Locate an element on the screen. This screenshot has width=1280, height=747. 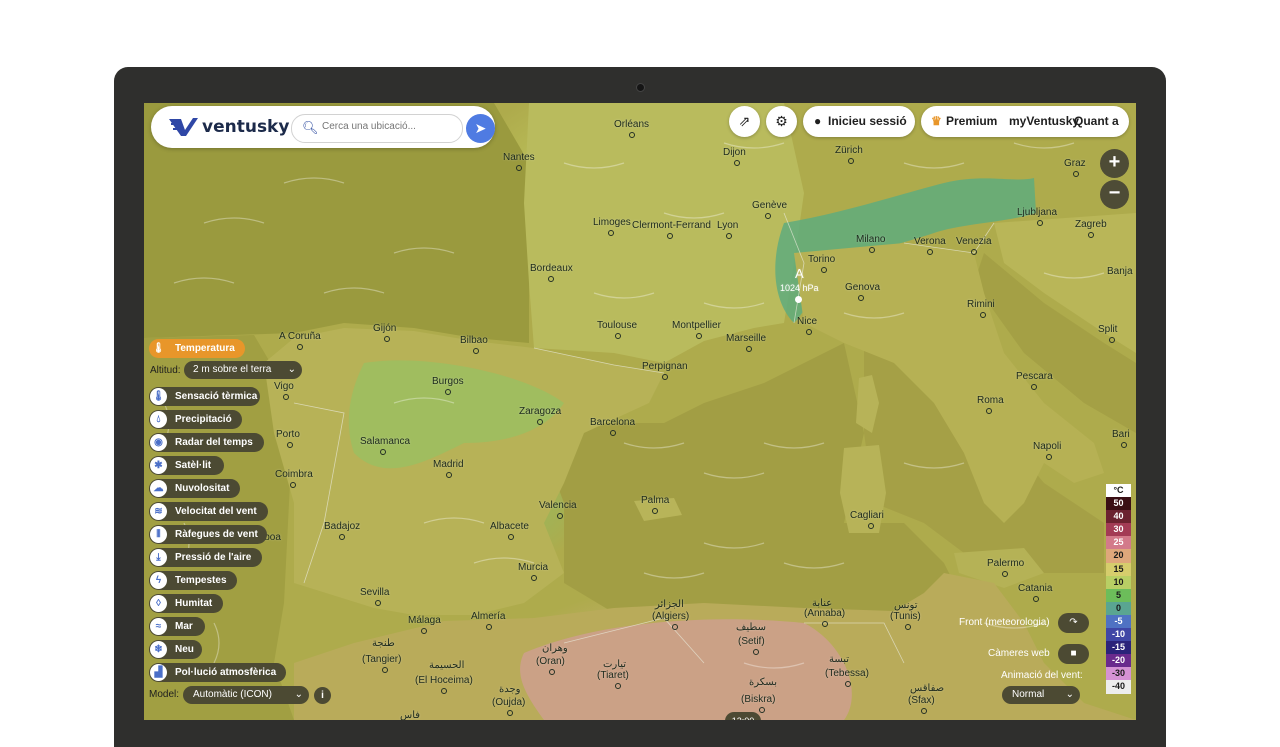
city-label: Coimbra is located at coordinates (294, 474).